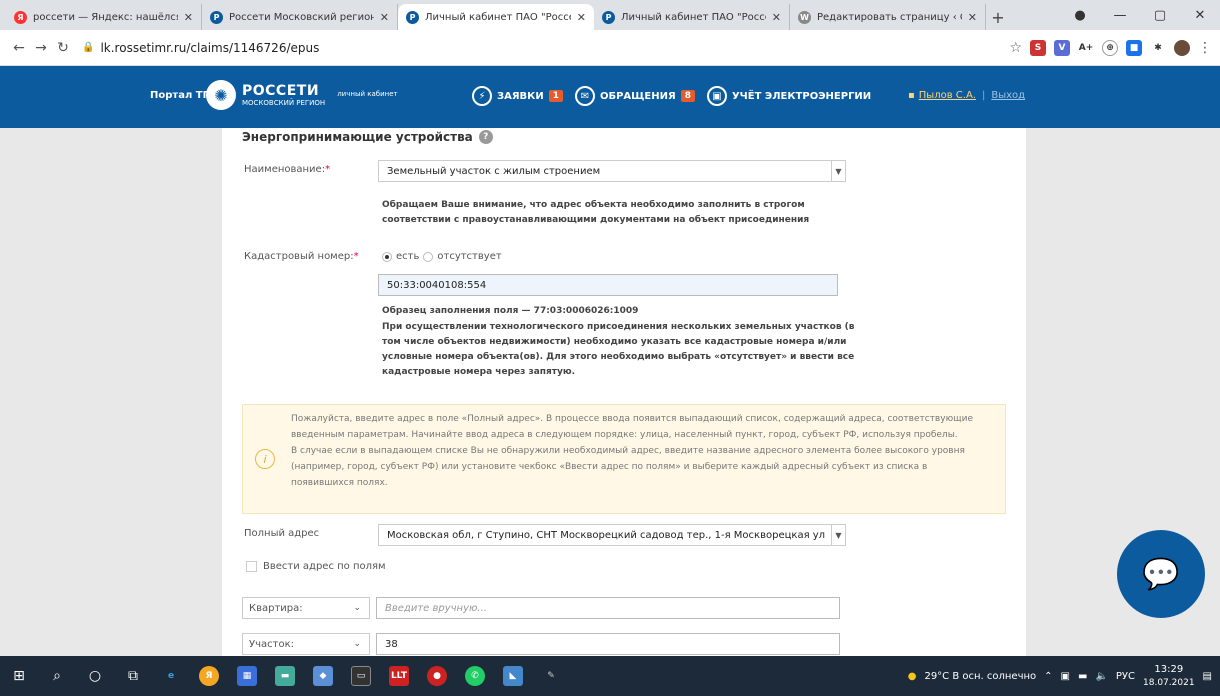 This screenshot has height=696, width=1220. I want to click on chevron-up-icon: ⌃, so click(1048, 676).